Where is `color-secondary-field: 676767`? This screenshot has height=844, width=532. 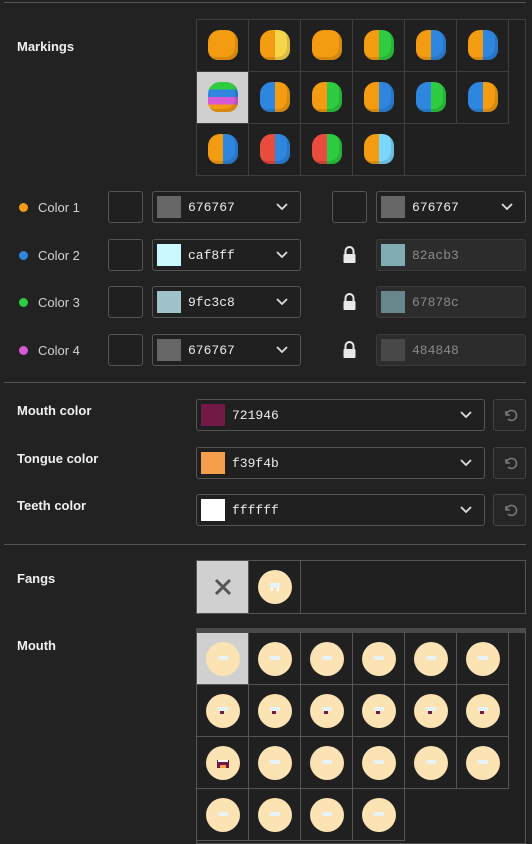
color-secondary-field: 676767 is located at coordinates (451, 207).